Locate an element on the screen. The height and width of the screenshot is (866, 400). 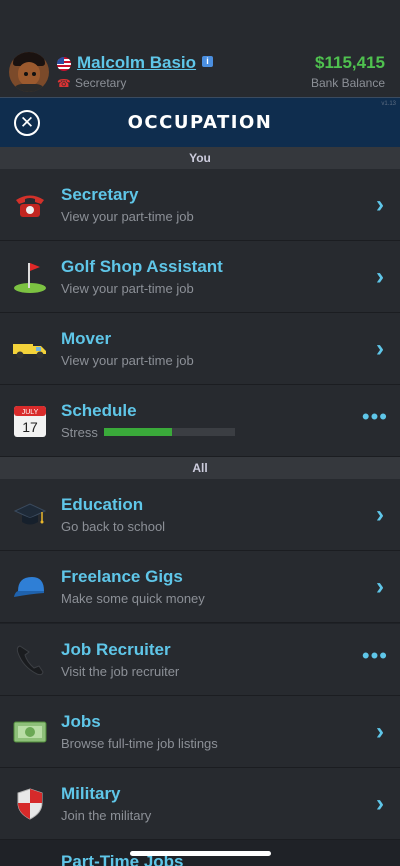
list-item-label: Job Recruiter is located at coordinates (116, 649).